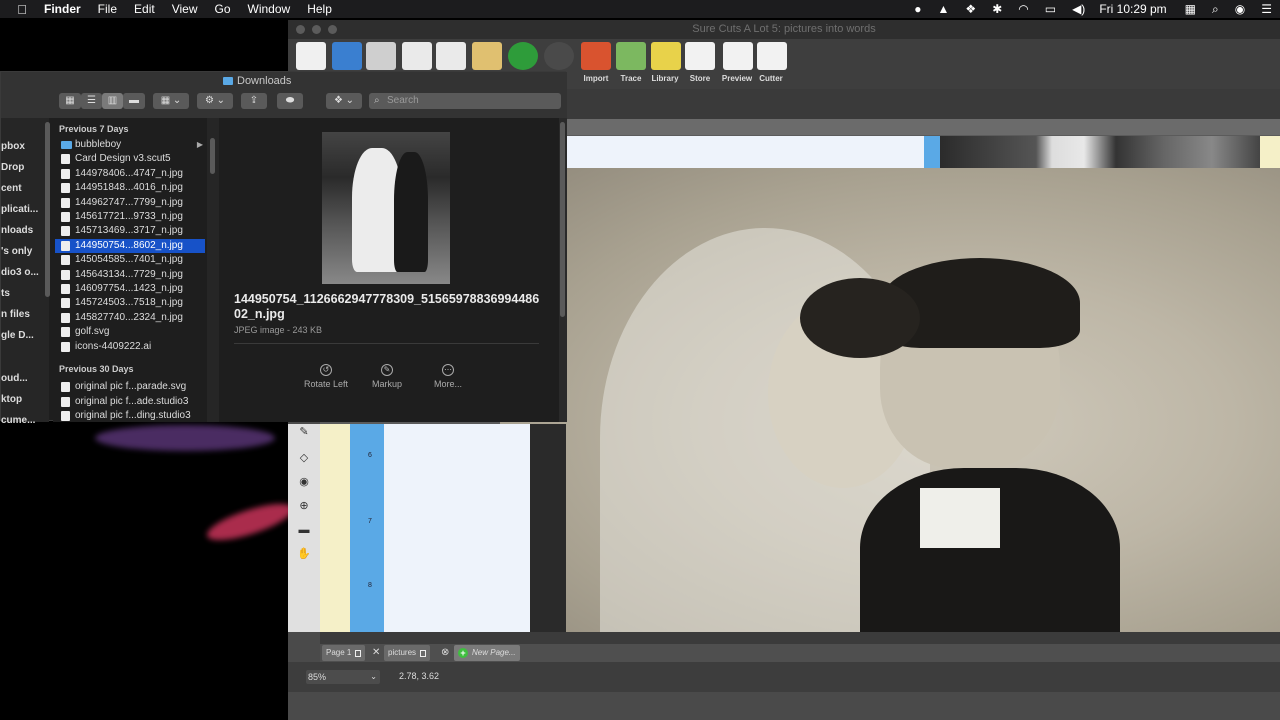 This screenshot has height=720, width=1280. What do you see at coordinates (130, 174) in the screenshot?
I see `file-row: 144978406...4747_n.jpg` at bounding box center [130, 174].